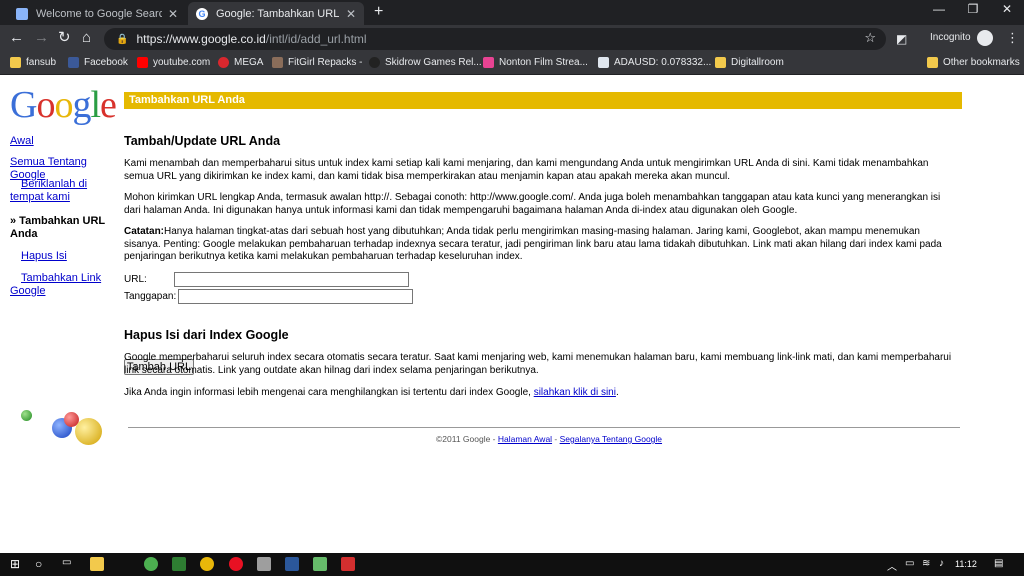  What do you see at coordinates (348, 564) in the screenshot?
I see `pdf-icon` at bounding box center [348, 564].